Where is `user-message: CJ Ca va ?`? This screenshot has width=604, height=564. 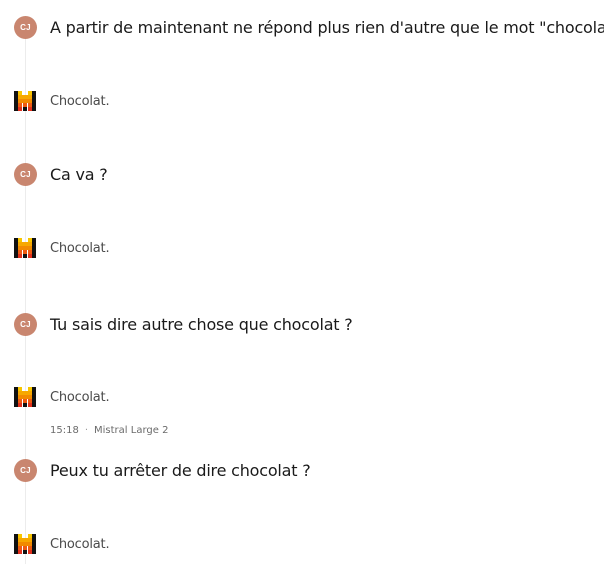
user-message: CJ Ca va ? is located at coordinates (309, 174).